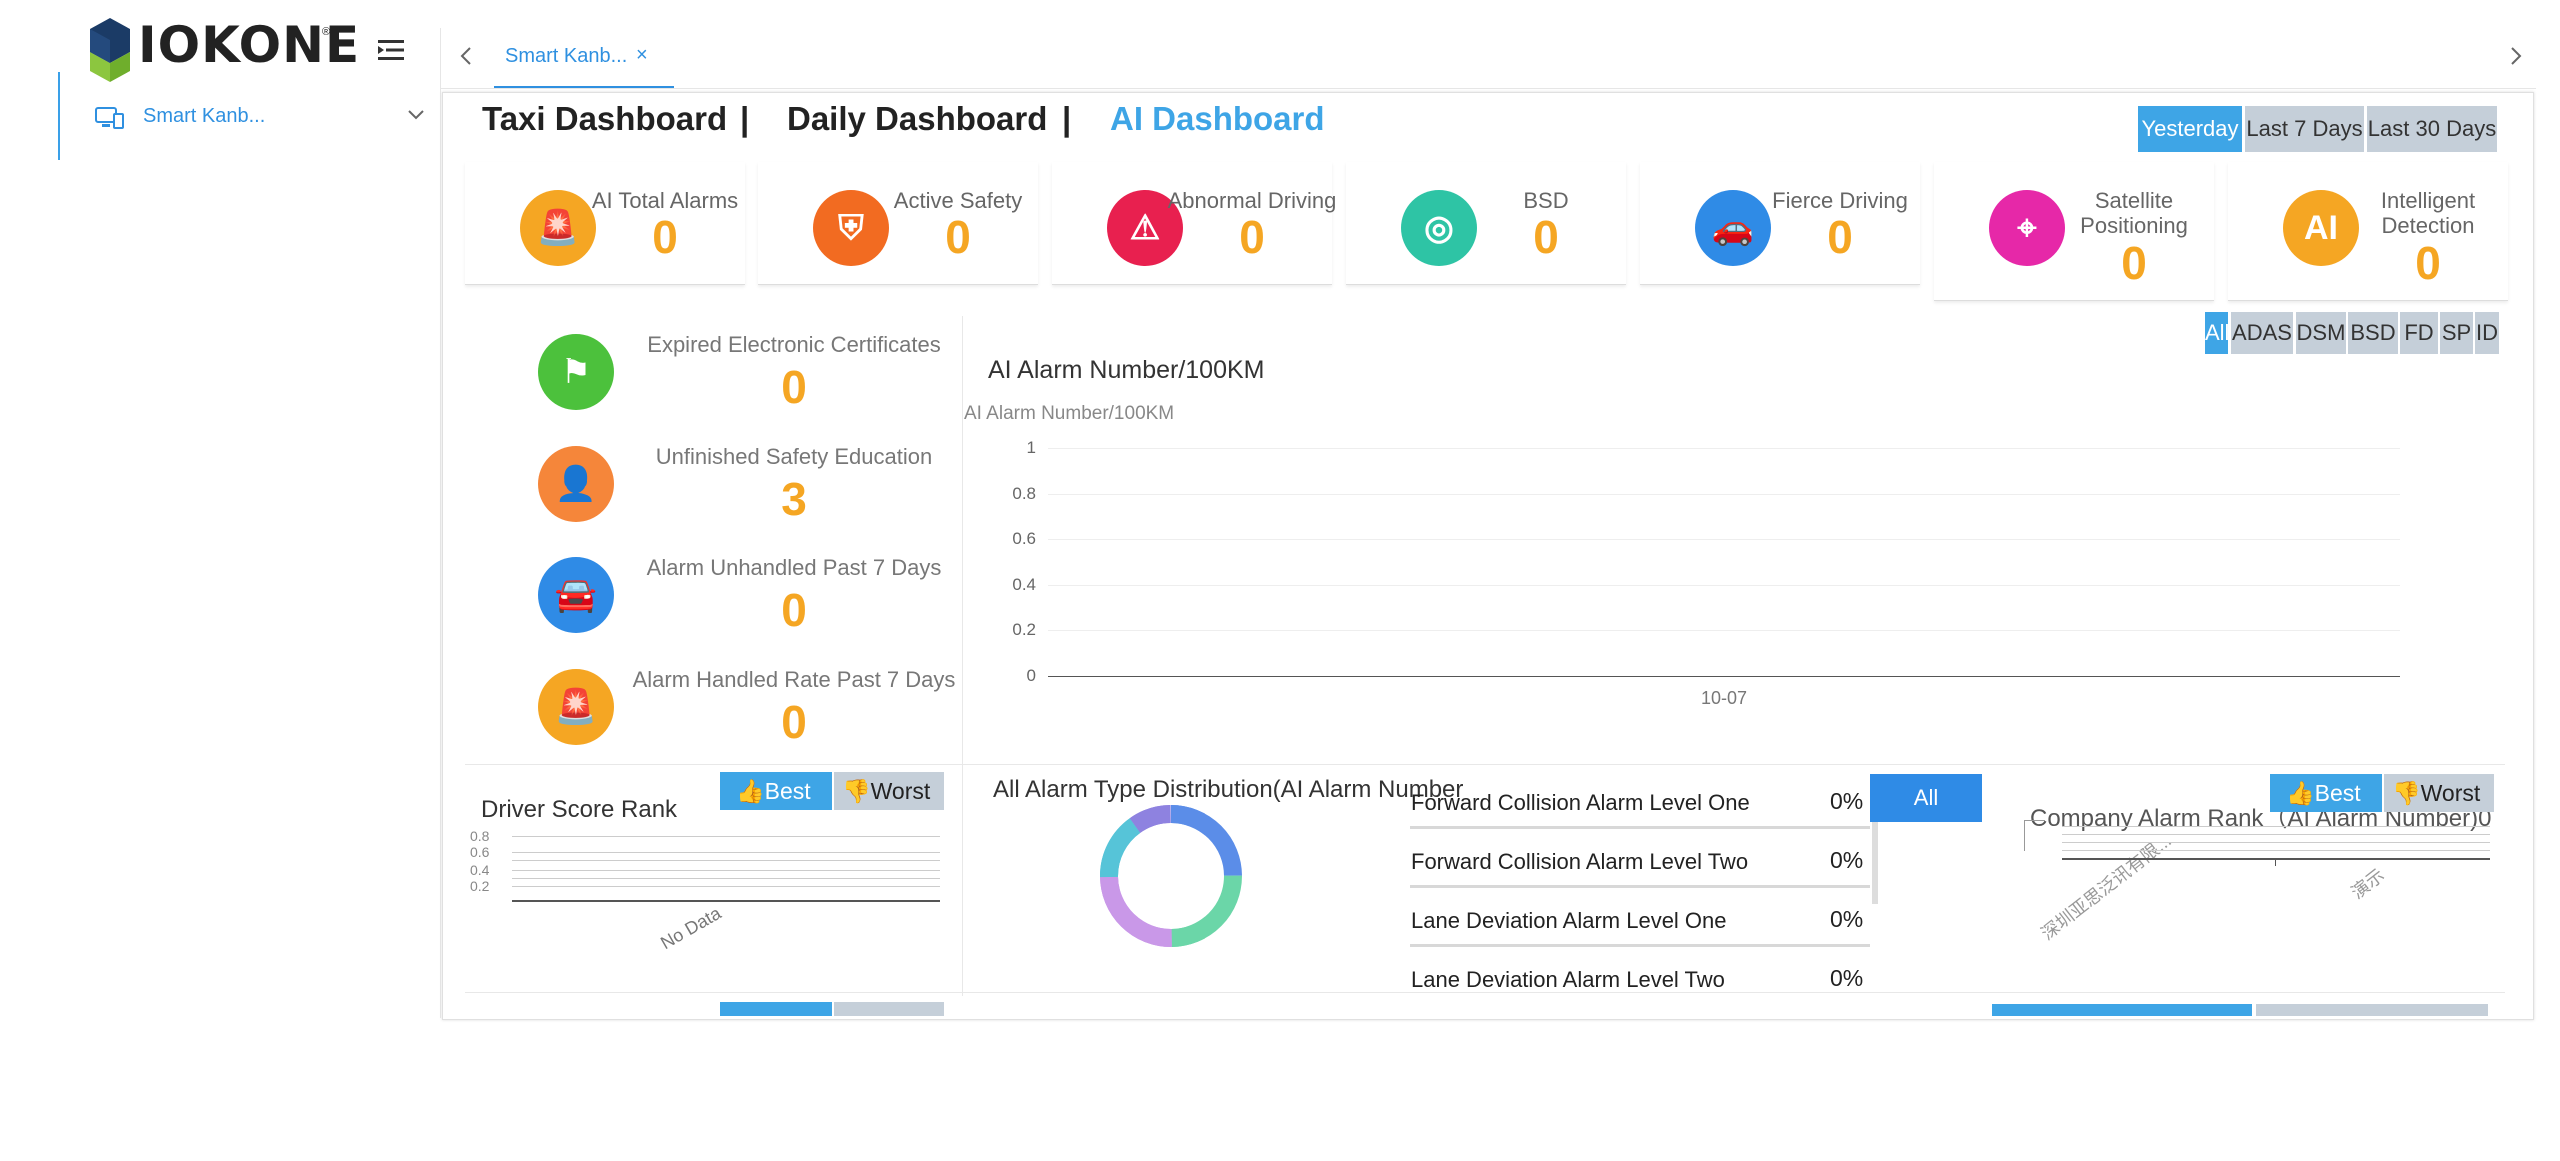 The width and height of the screenshot is (2560, 1161). Describe the element at coordinates (1024, 630) in the screenshot. I see `chart-y-tick-label: 0.2` at that location.